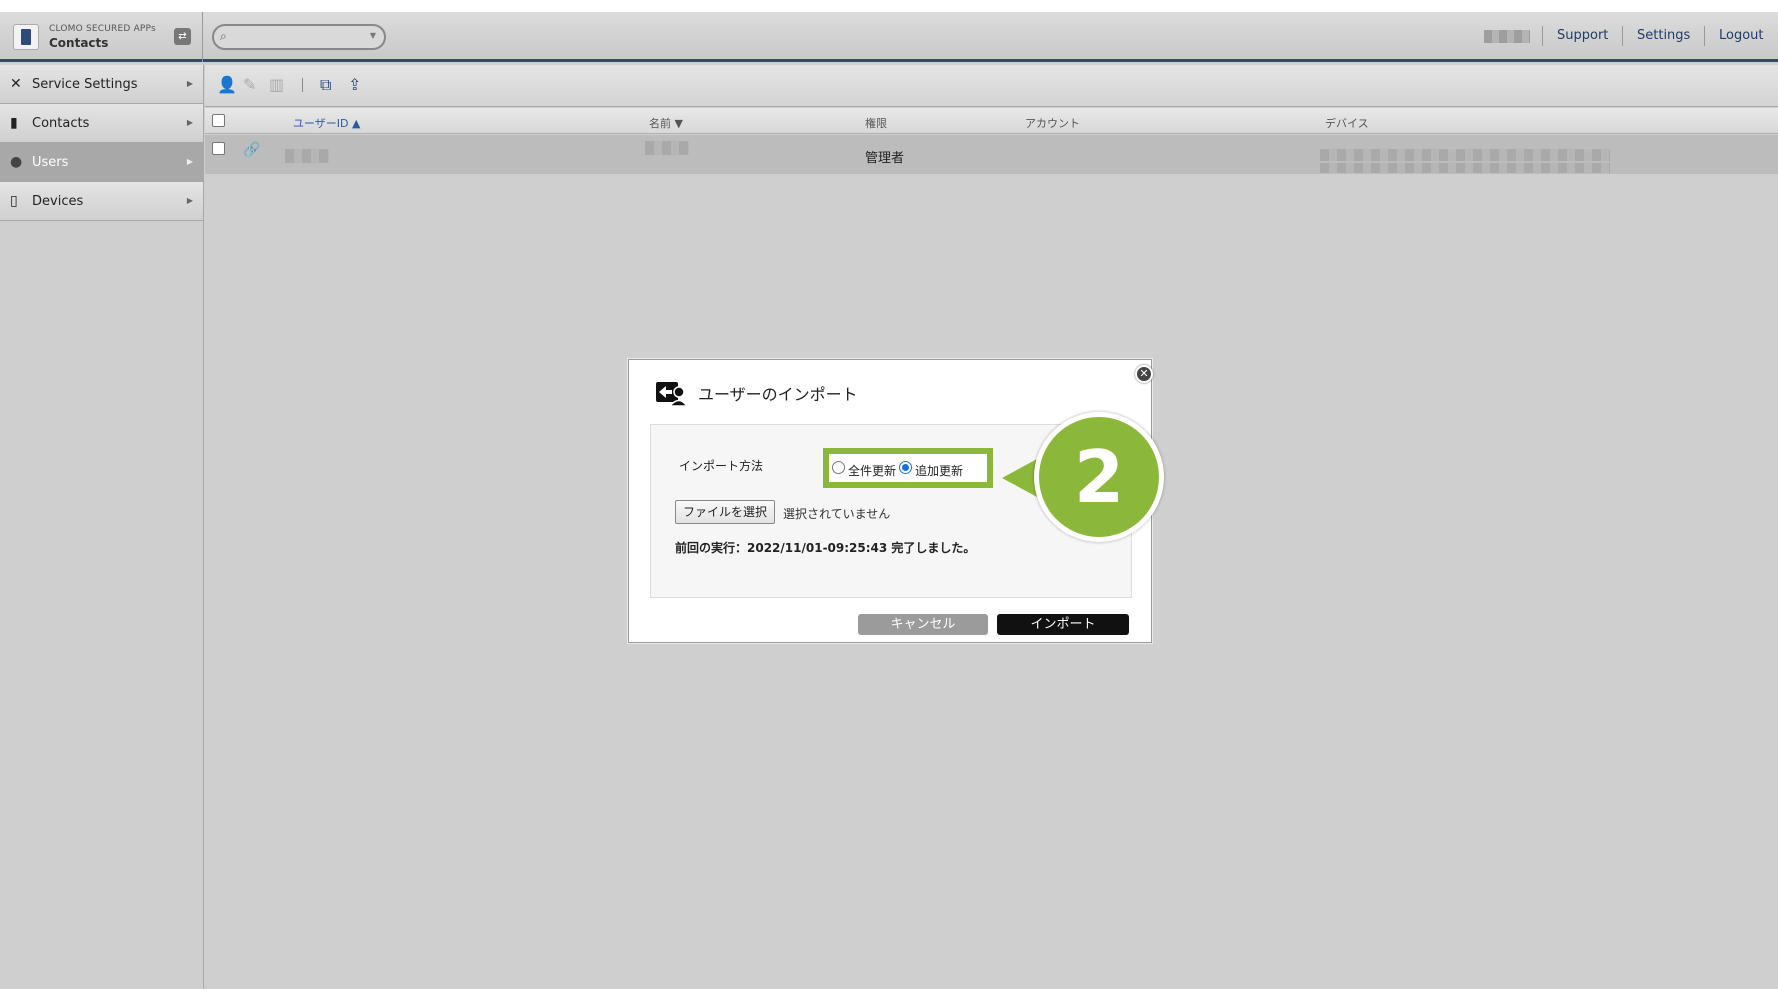  Describe the element at coordinates (671, 394) in the screenshot. I see `import-users-icon` at that location.